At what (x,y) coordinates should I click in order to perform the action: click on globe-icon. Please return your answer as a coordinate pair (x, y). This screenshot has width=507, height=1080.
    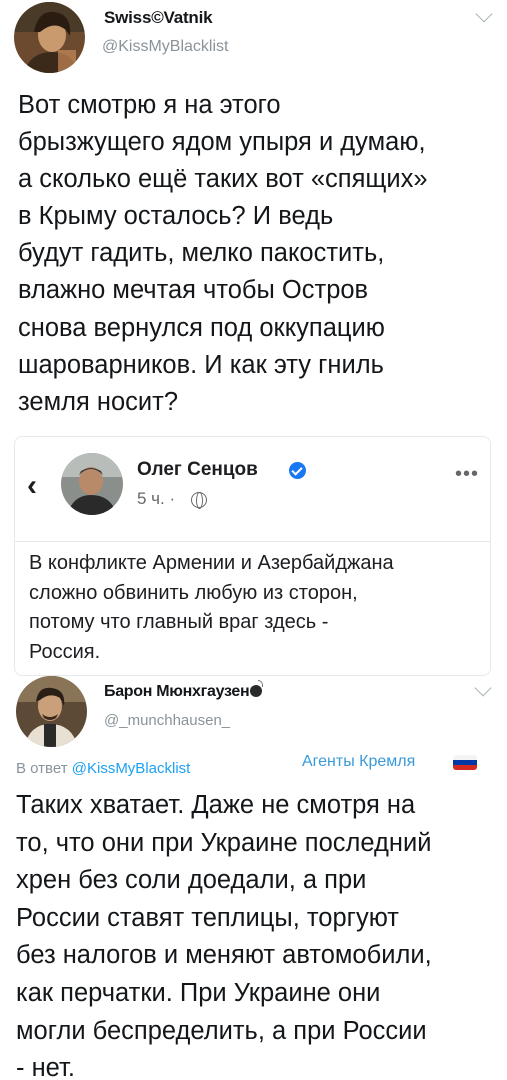
    Looking at the image, I should click on (199, 500).